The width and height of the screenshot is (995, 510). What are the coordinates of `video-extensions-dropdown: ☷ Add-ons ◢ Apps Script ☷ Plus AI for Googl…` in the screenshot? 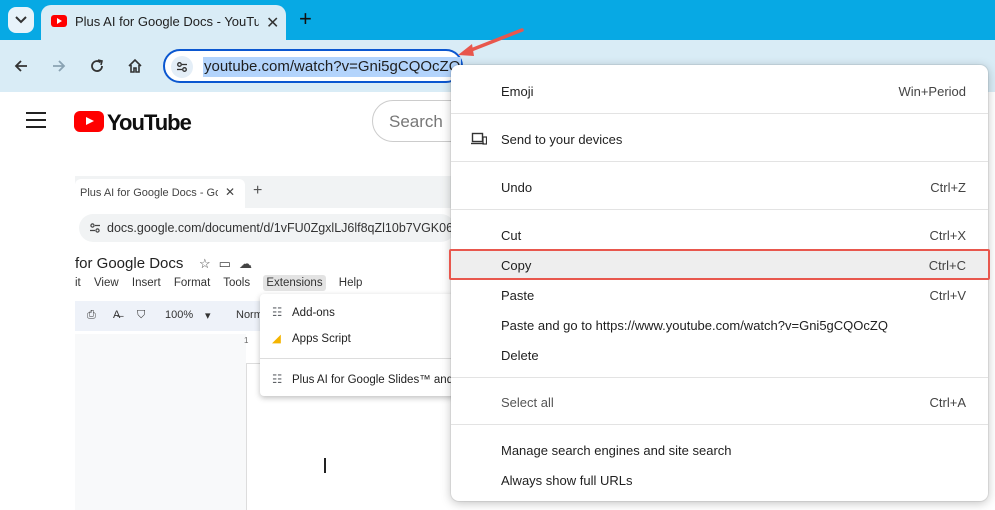 It's located at (357, 345).